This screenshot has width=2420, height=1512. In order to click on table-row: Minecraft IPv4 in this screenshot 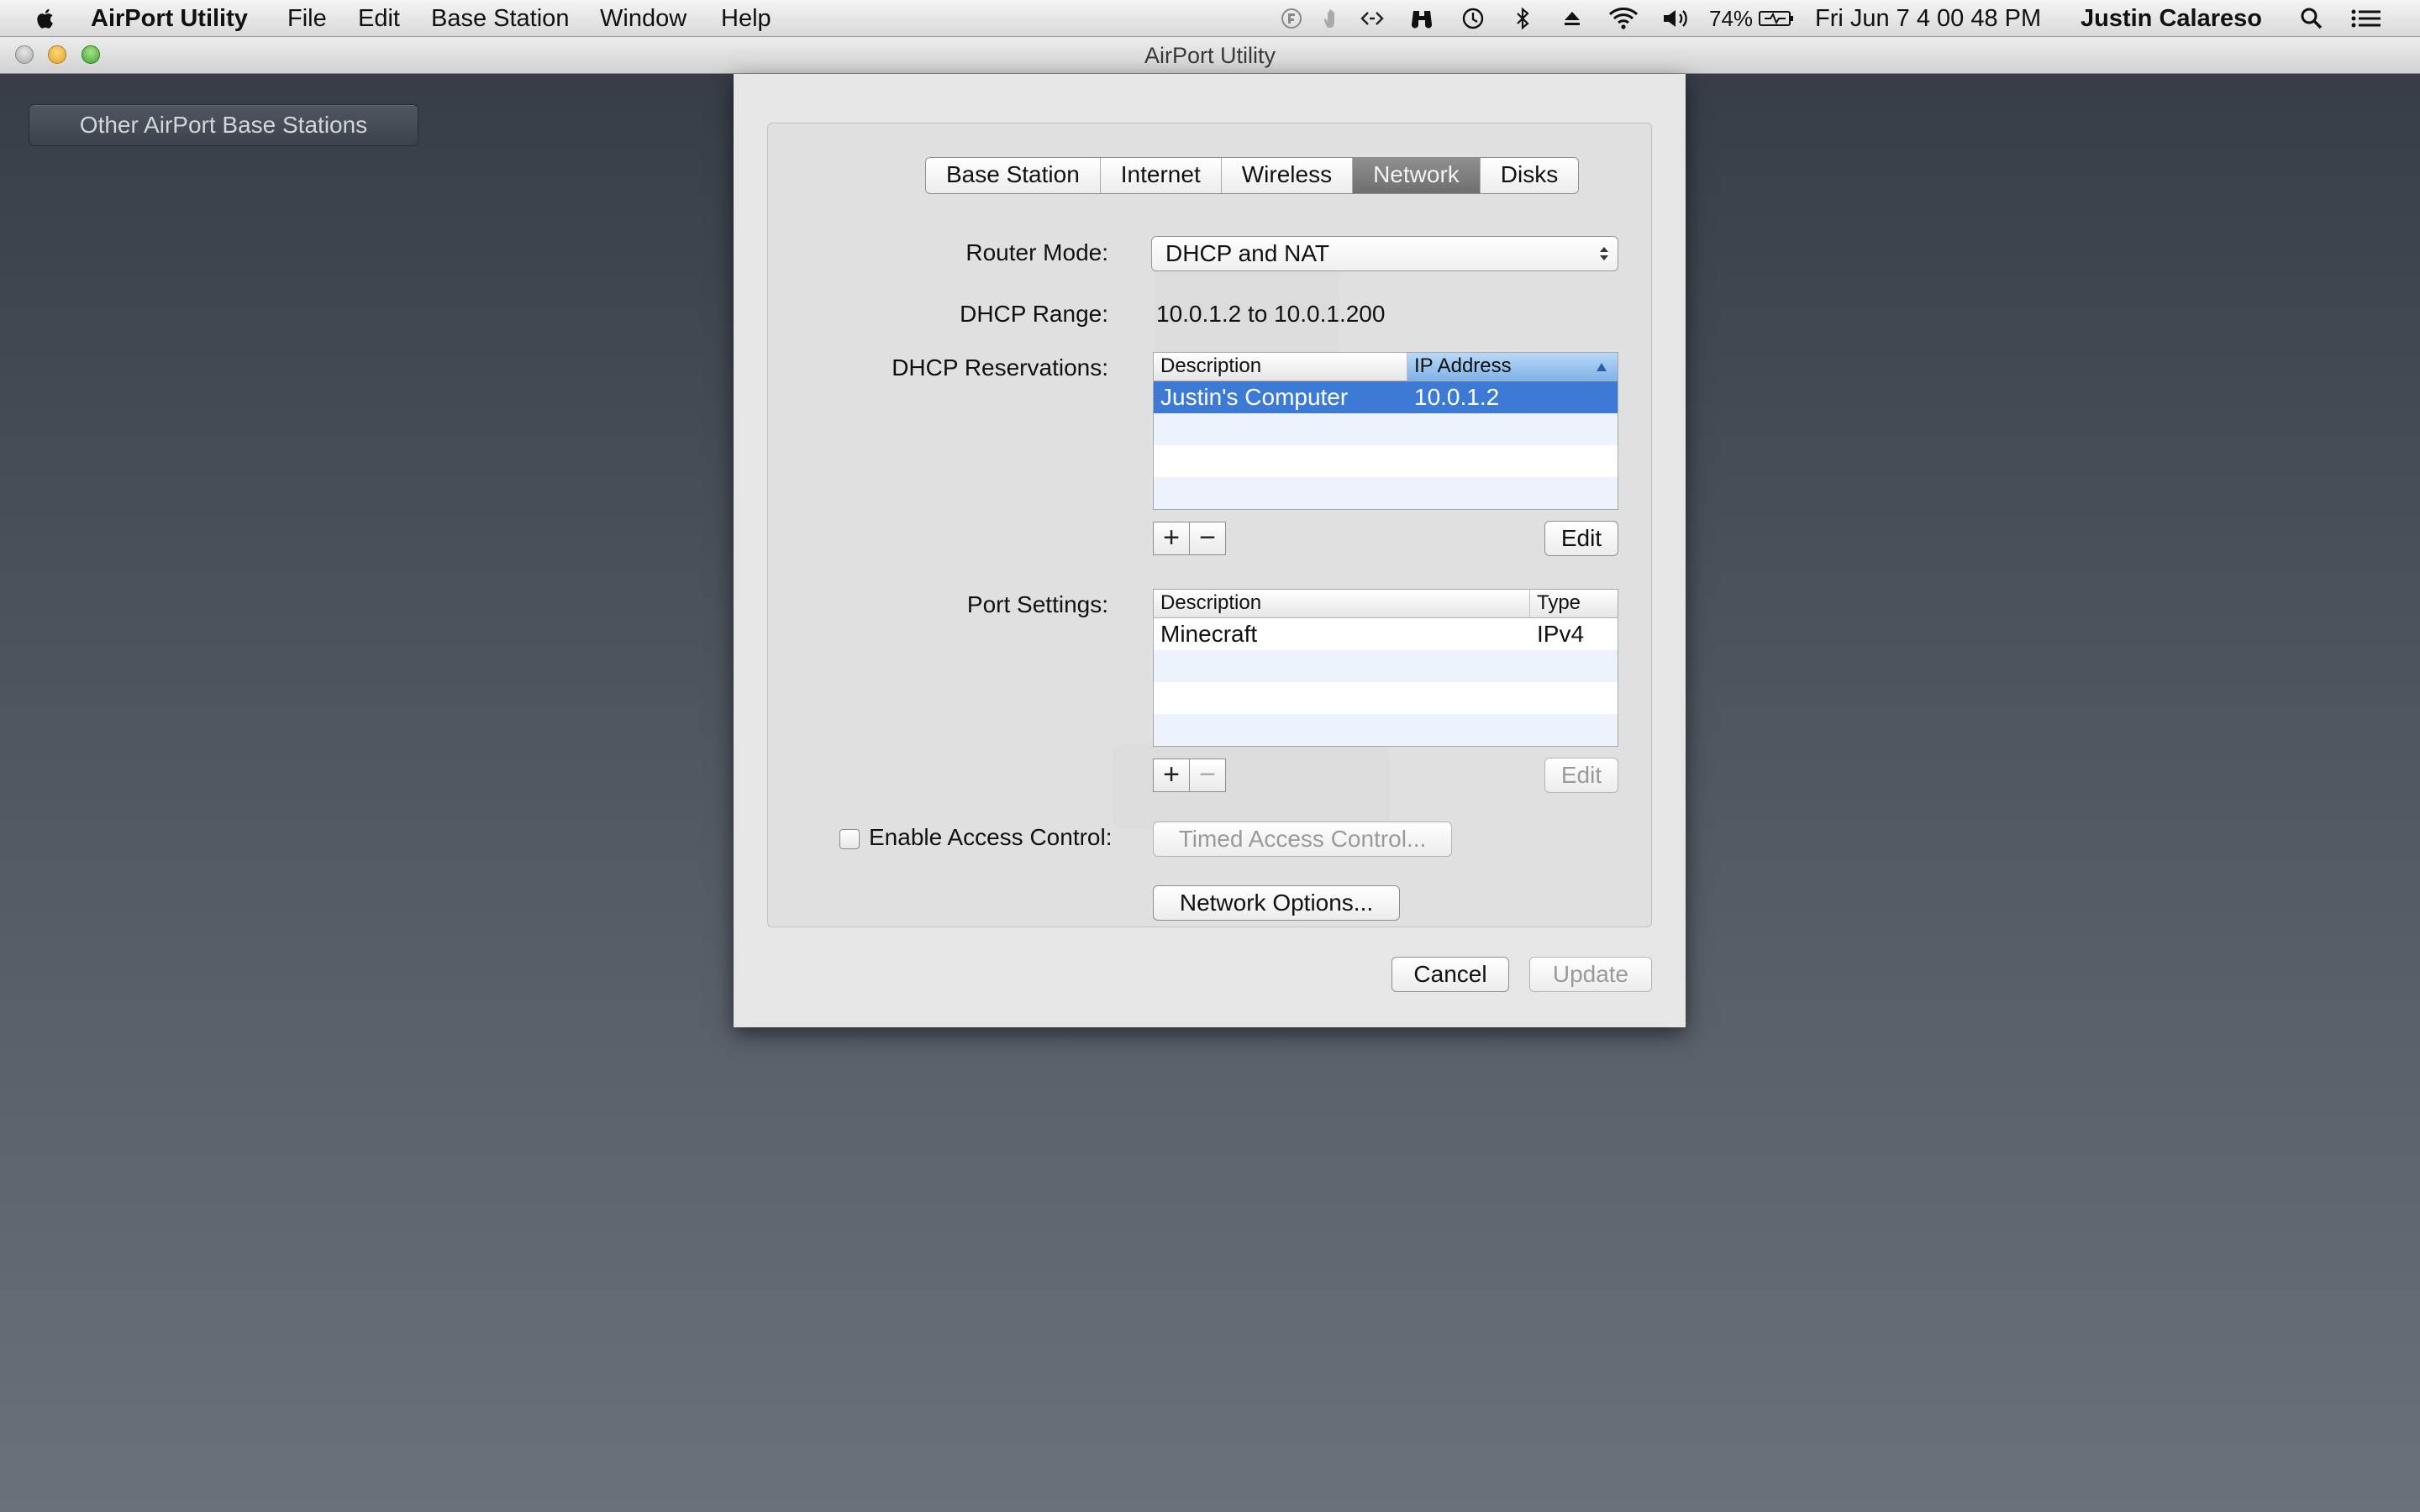, I will do `click(1386, 634)`.